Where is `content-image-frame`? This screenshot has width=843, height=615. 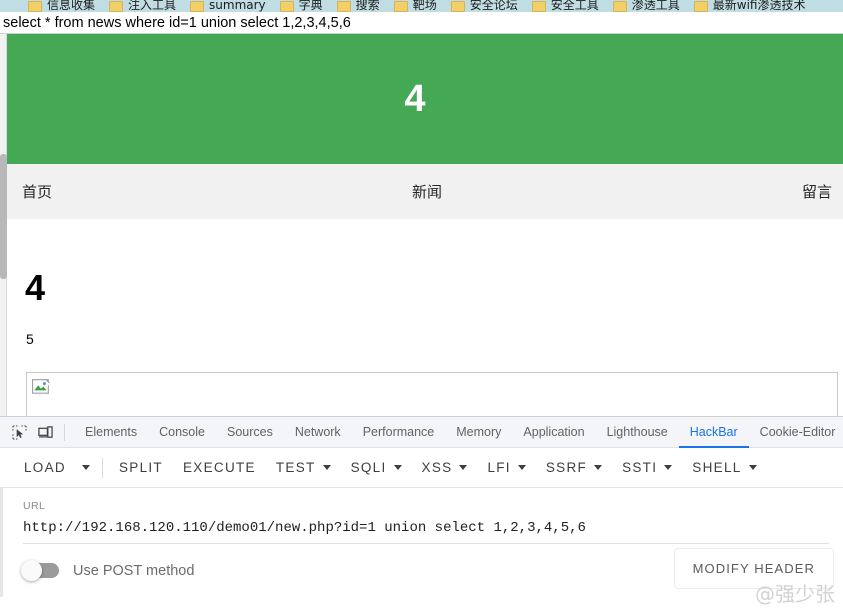
content-image-frame is located at coordinates (432, 394).